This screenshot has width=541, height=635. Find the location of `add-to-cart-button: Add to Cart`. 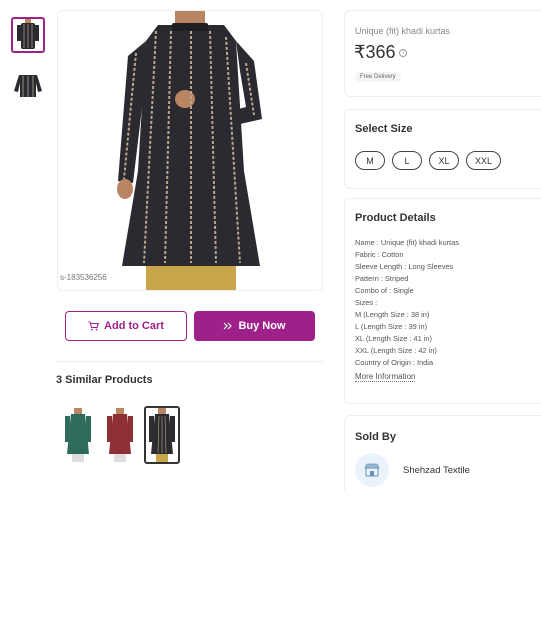

add-to-cart-button: Add to Cart is located at coordinates (126, 326).